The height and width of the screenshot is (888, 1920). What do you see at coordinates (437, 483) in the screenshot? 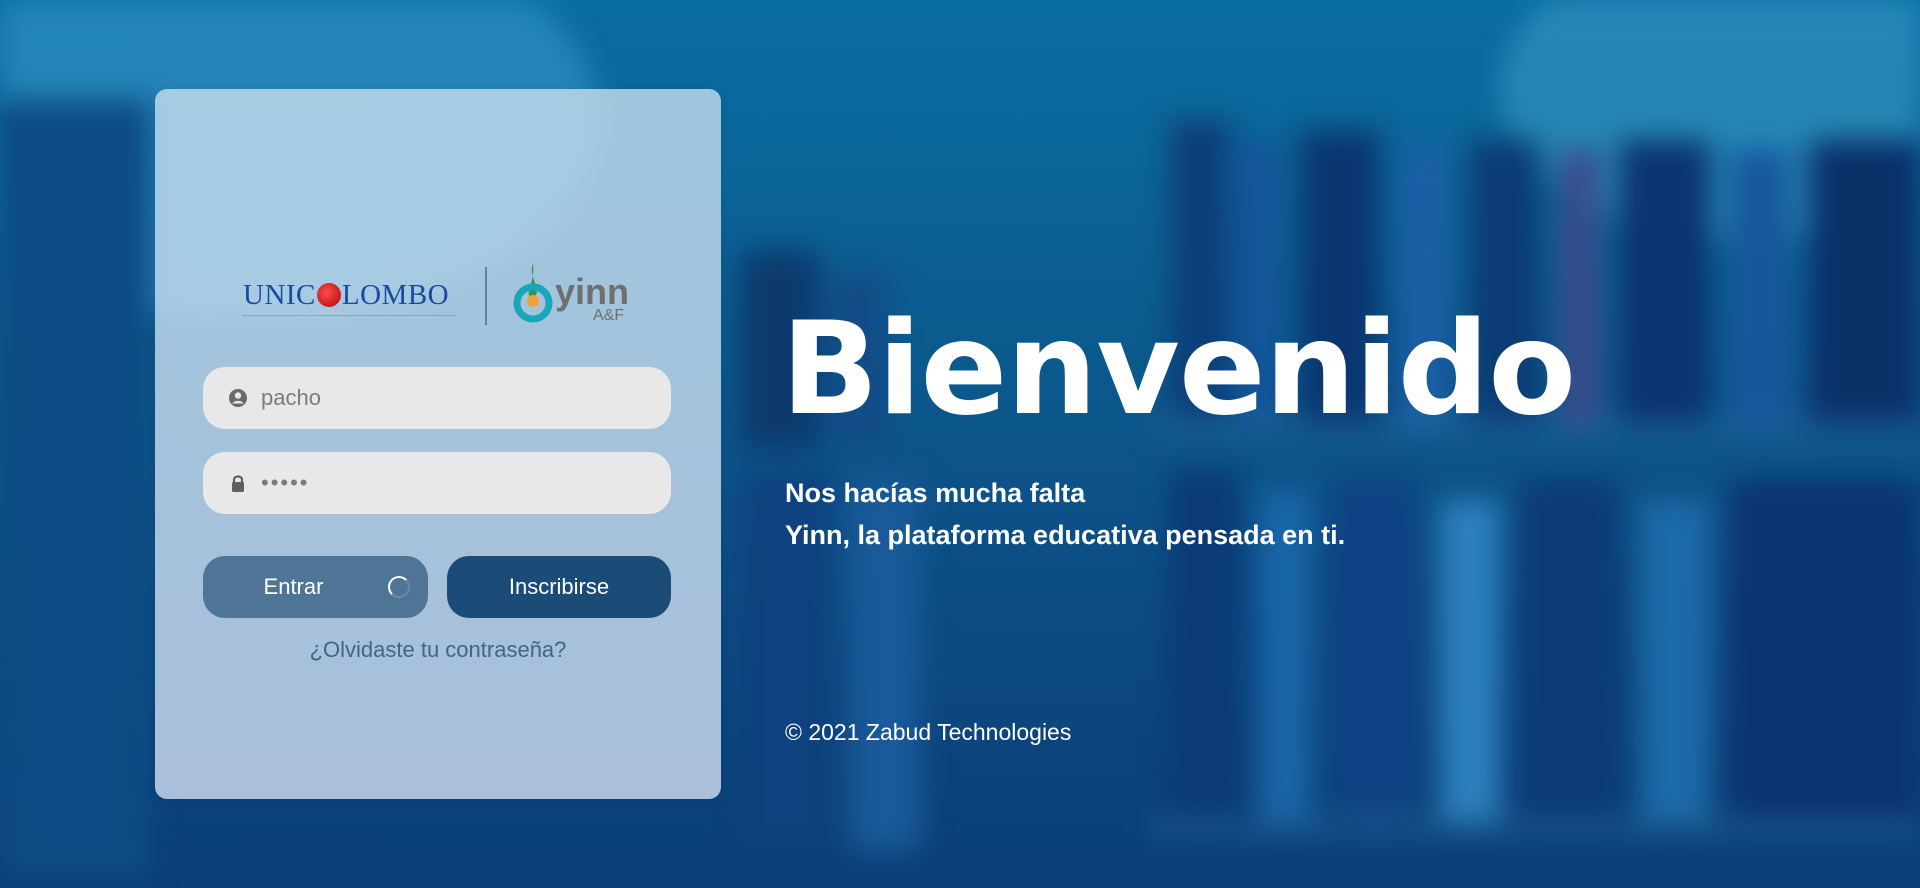
I see `password-field: •••••` at bounding box center [437, 483].